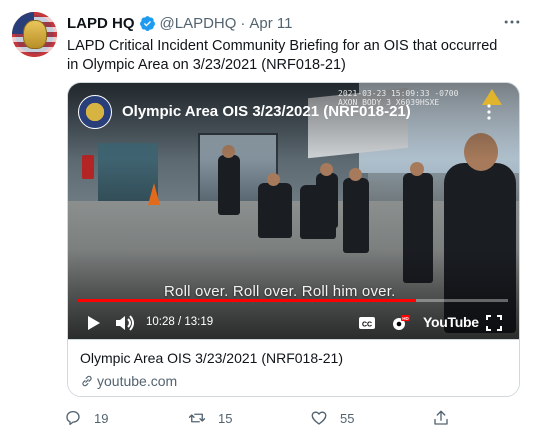 This screenshot has width=533, height=434. What do you see at coordinates (266, 111) in the screenshot?
I see `video-title: Olympic Area OIS 3/23/2021 (NRF018-21)` at bounding box center [266, 111].